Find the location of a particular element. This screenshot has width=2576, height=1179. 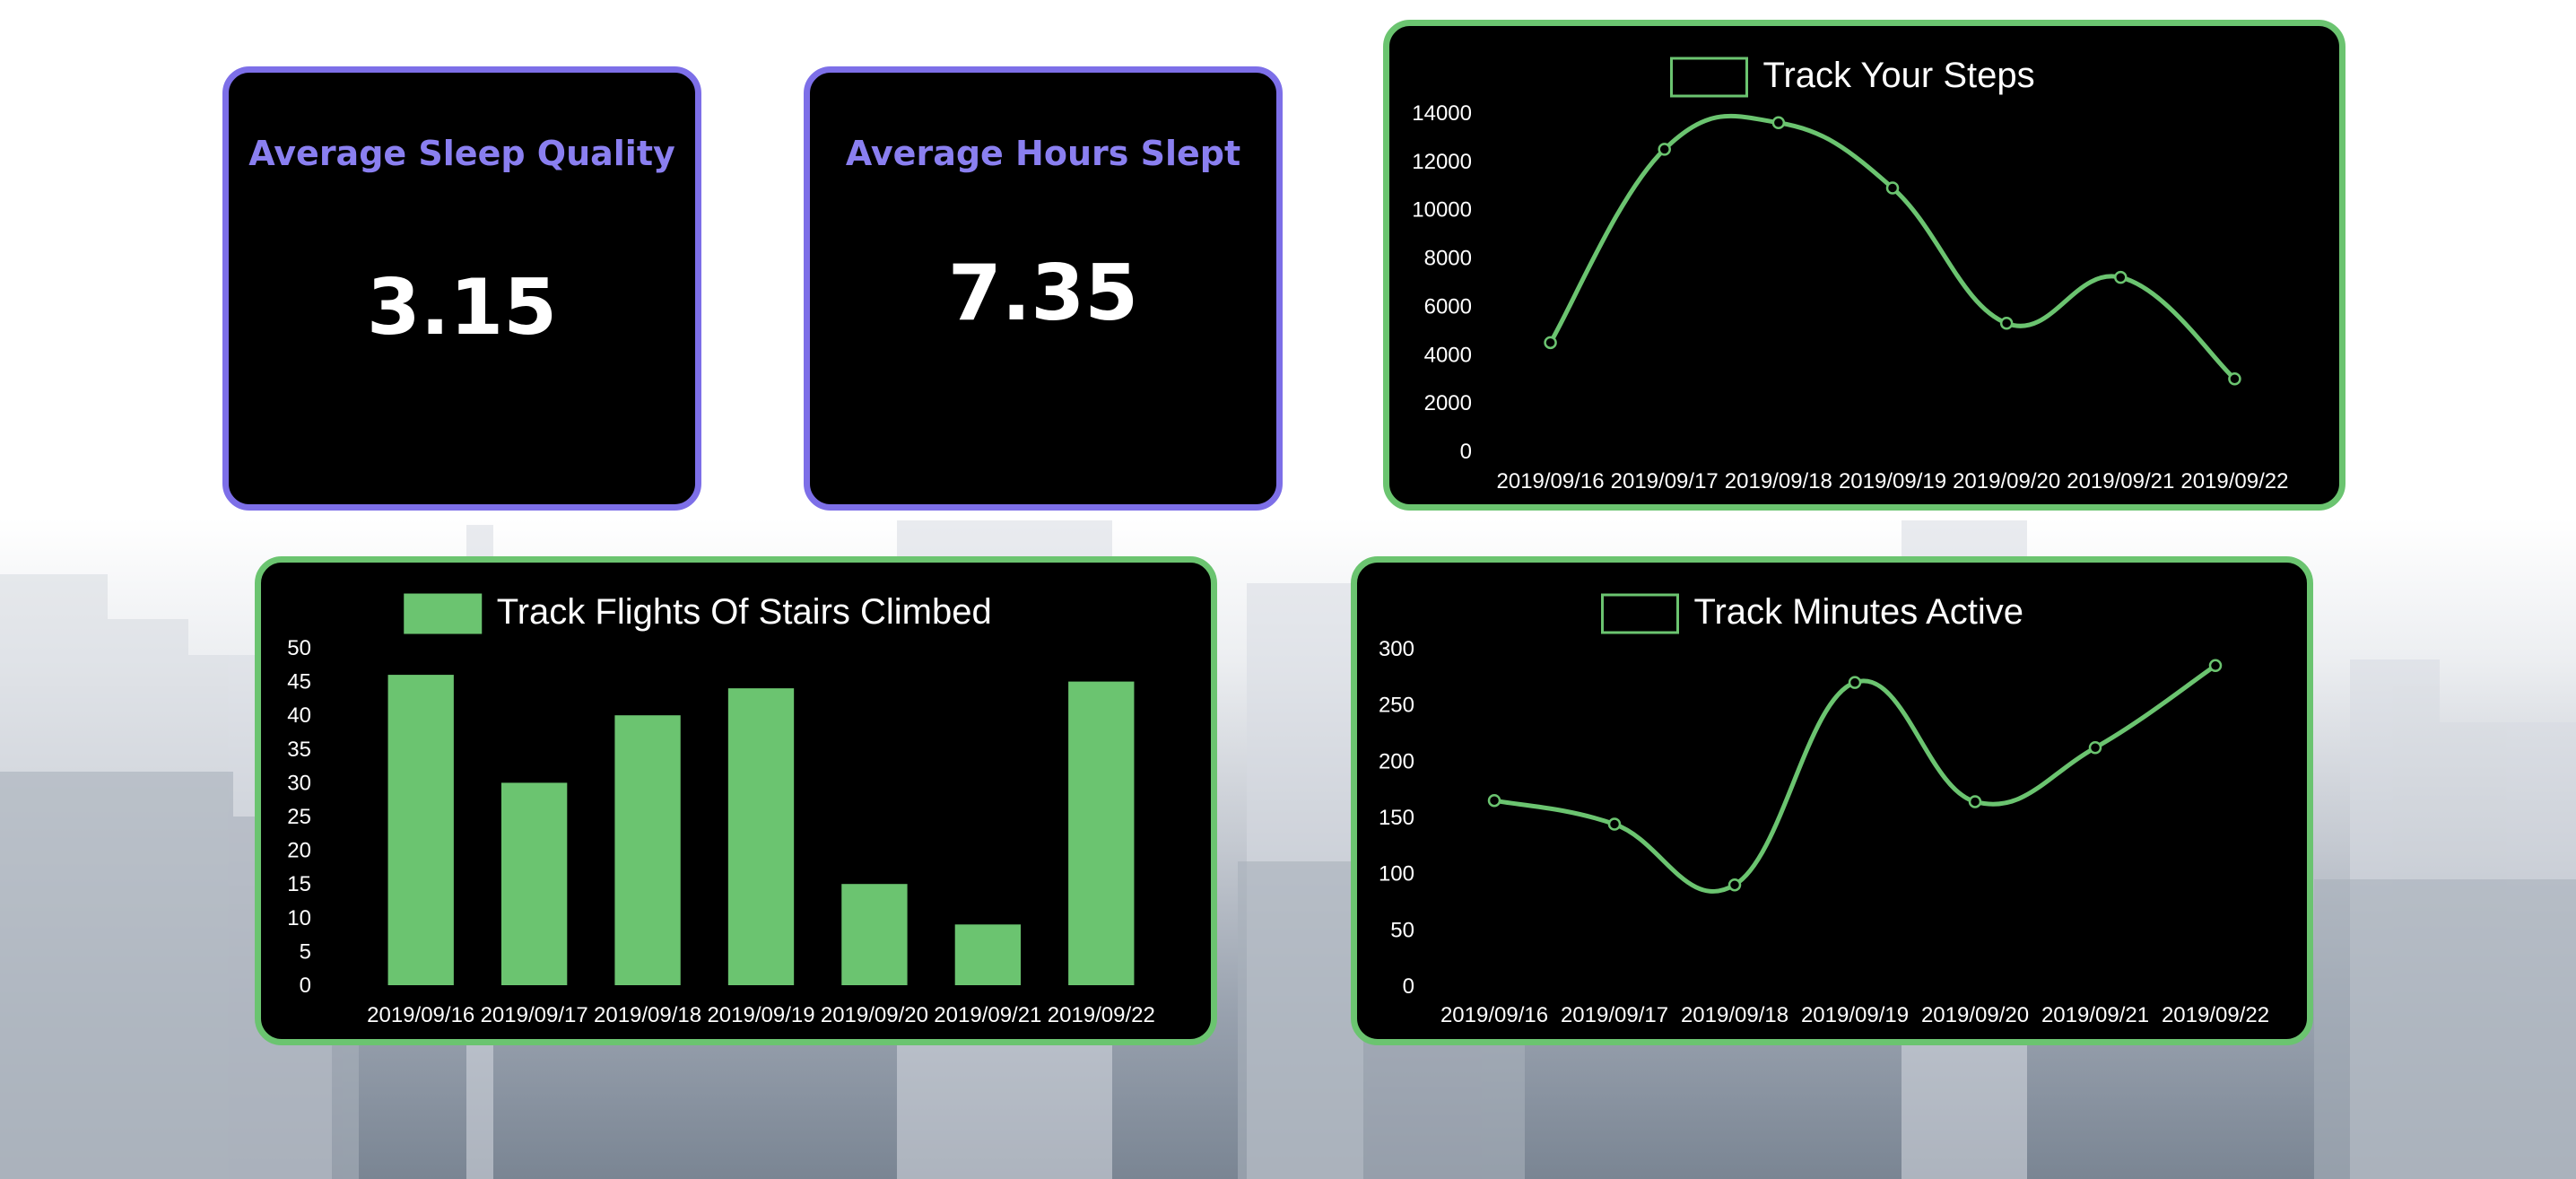

hours-slept-value: 7.35 is located at coordinates (1043, 294).